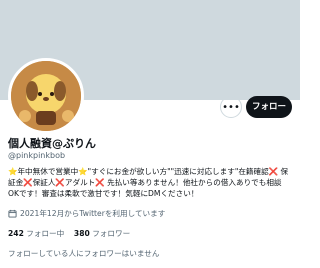 This screenshot has height=268, width=320. What do you see at coordinates (12, 213) in the screenshot?
I see `calendar-icon` at bounding box center [12, 213].